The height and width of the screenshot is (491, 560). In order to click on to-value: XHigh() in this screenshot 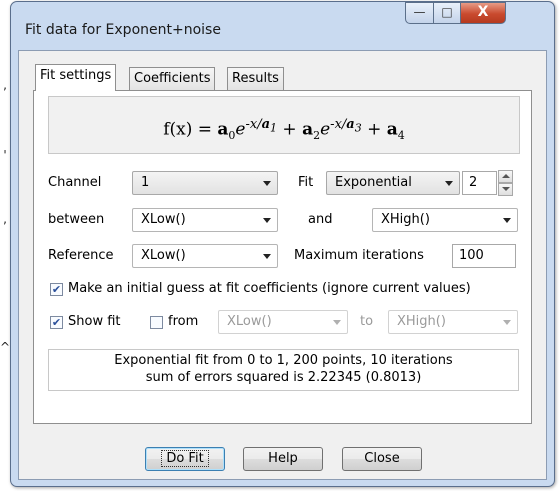, I will do `click(421, 321)`.